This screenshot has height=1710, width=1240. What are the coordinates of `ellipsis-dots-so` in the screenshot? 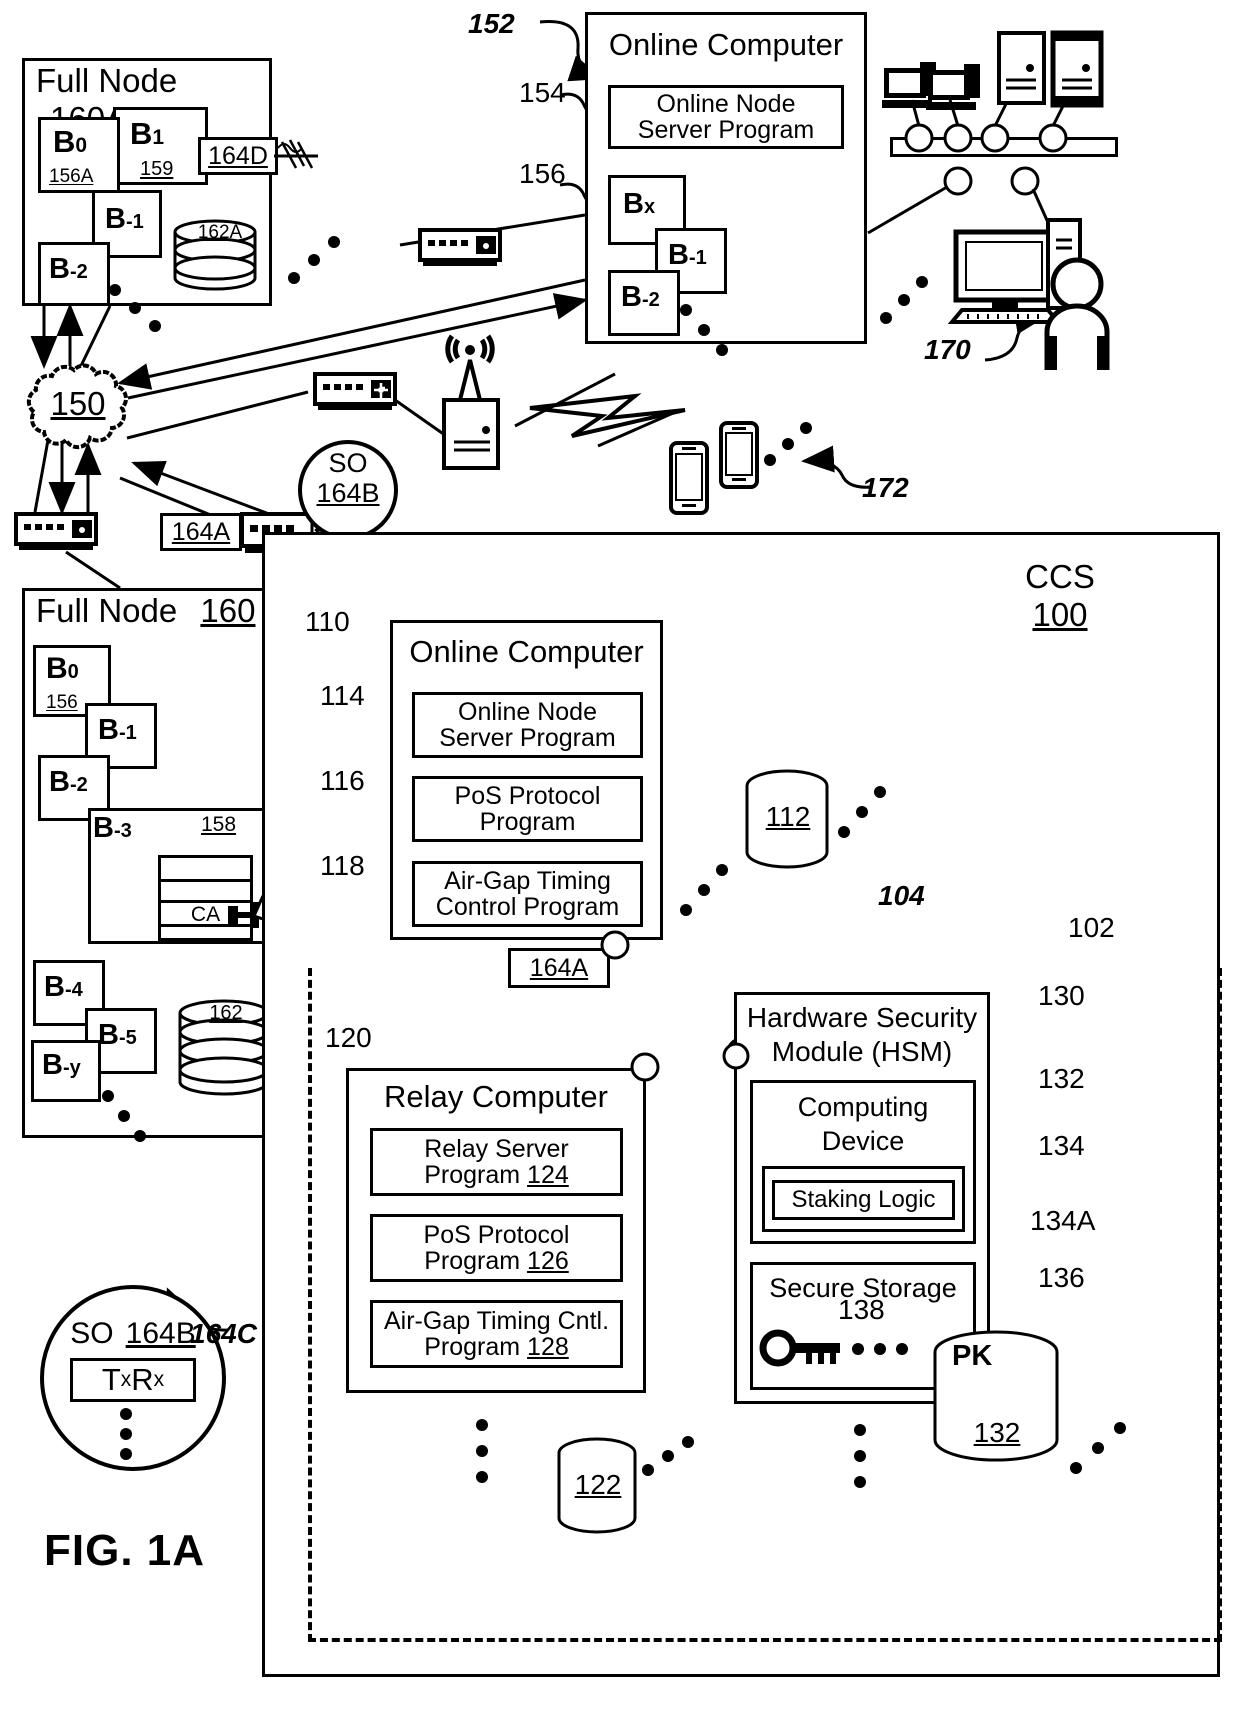 It's located at (126, 1434).